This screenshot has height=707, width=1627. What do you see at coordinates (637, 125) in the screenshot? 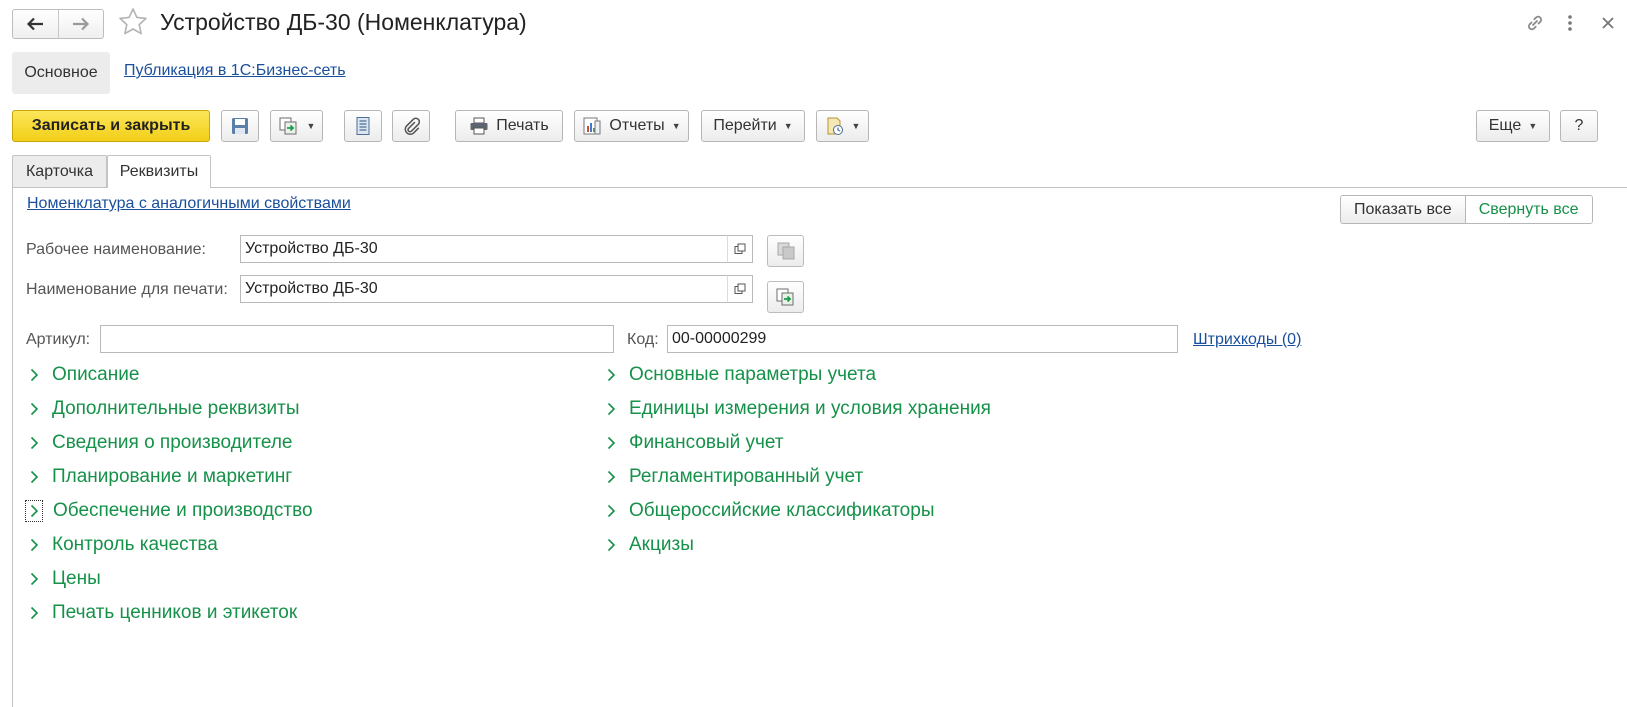
I see `reports-button-label: Отчеты` at bounding box center [637, 125].